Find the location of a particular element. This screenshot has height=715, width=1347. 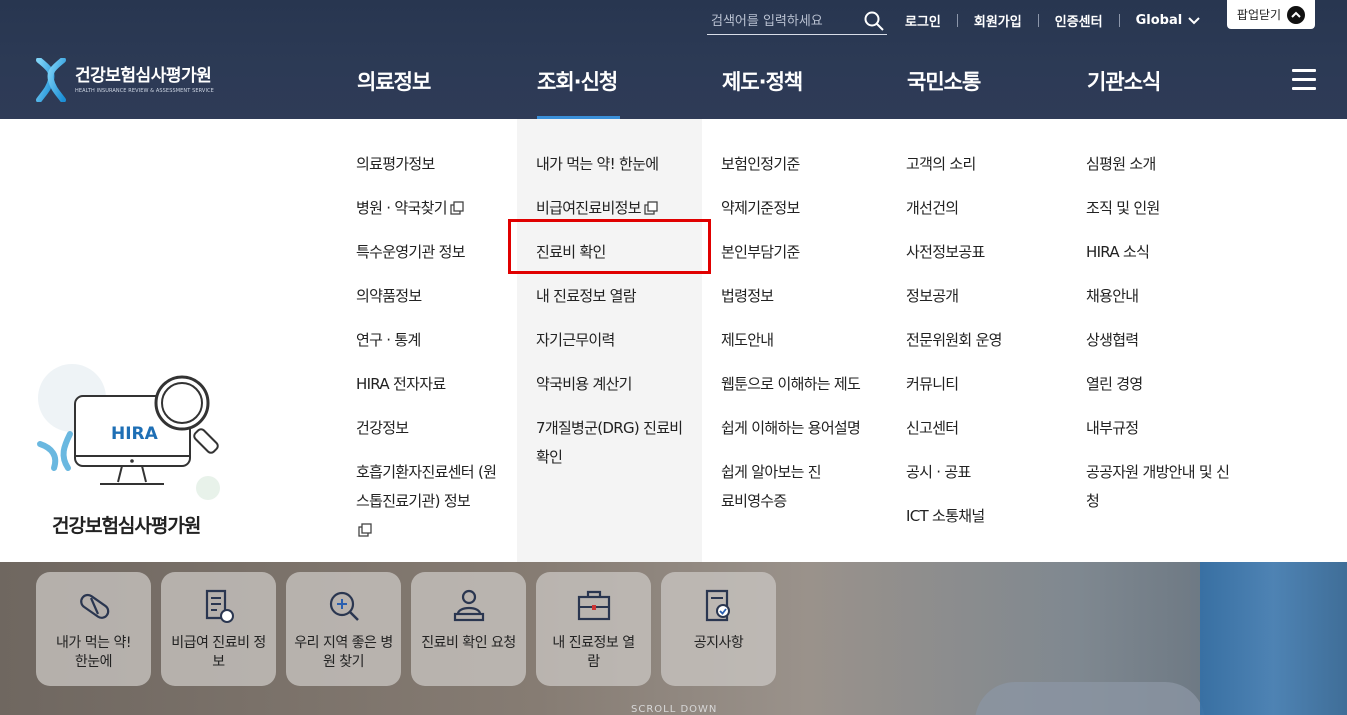

menu-item: 내가 먹는 약! 한눈에 is located at coordinates (616, 164).